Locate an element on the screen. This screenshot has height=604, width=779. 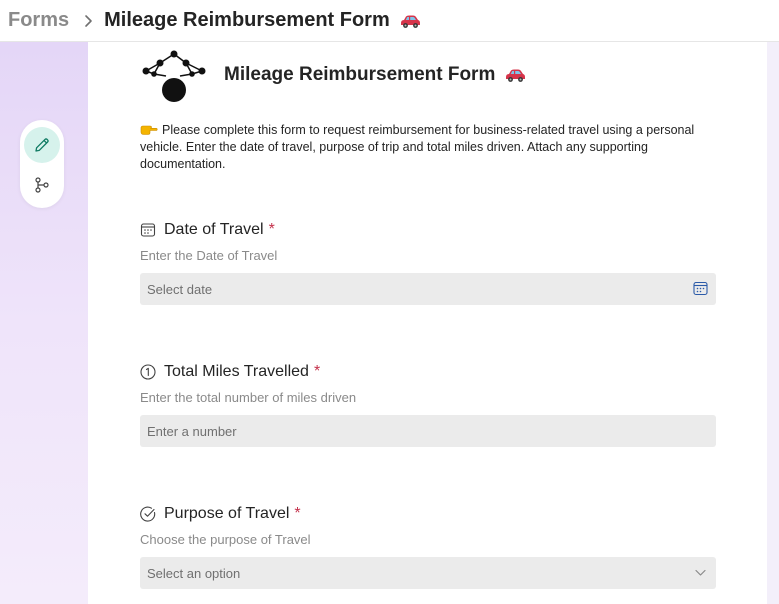
breadcrumb-current-title: Mileage Reimbursement Form is located at coordinates (247, 20).